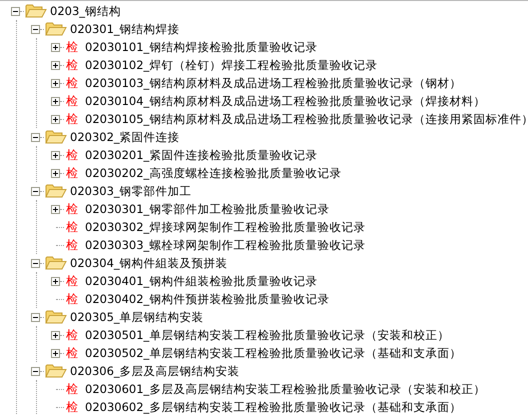 The image size is (528, 415). I want to click on tree-item: 02030402_钢构件预拼装检验批质量验收记录, so click(207, 299).